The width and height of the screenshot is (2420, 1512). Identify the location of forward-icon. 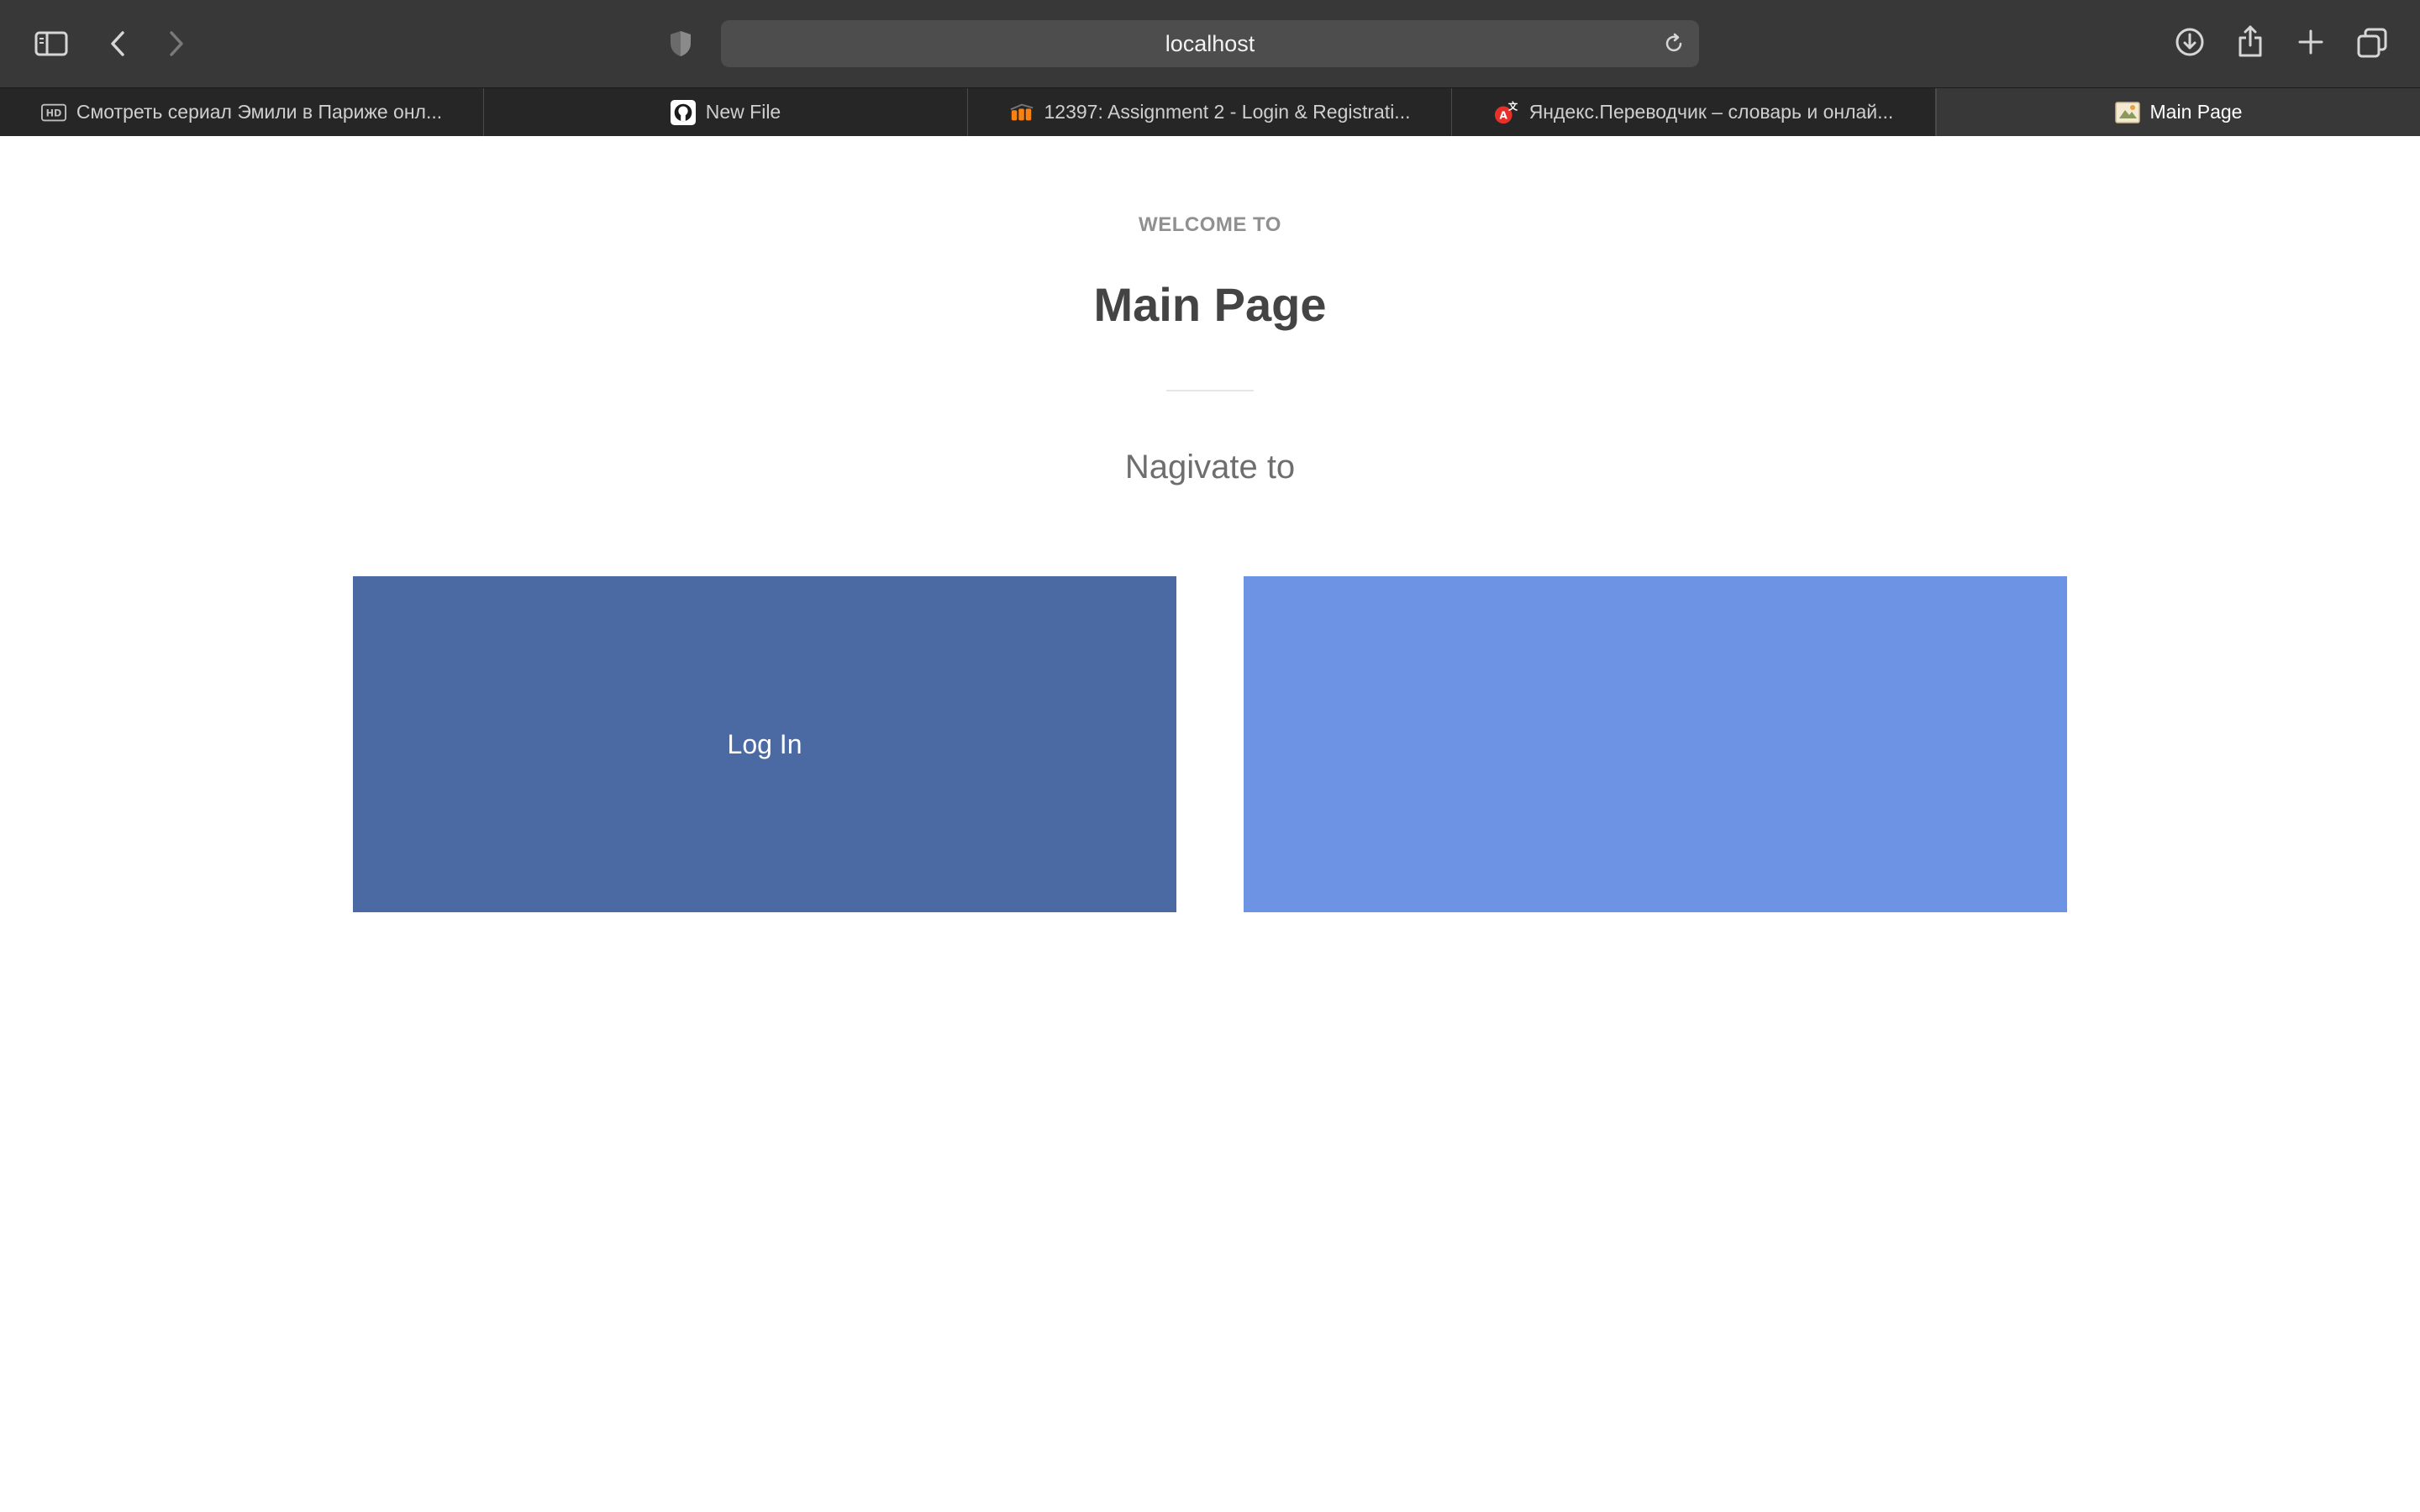
(176, 43).